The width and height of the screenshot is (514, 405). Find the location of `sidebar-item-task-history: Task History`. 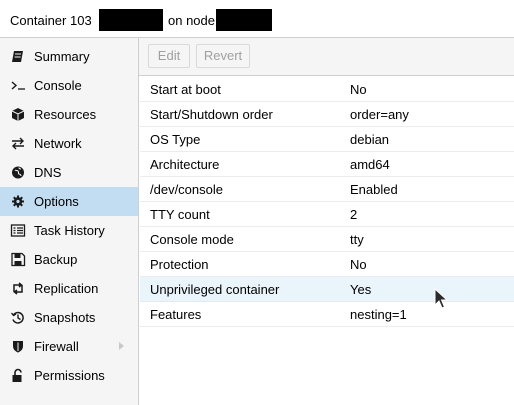

sidebar-item-task-history: Task History is located at coordinates (69, 230).